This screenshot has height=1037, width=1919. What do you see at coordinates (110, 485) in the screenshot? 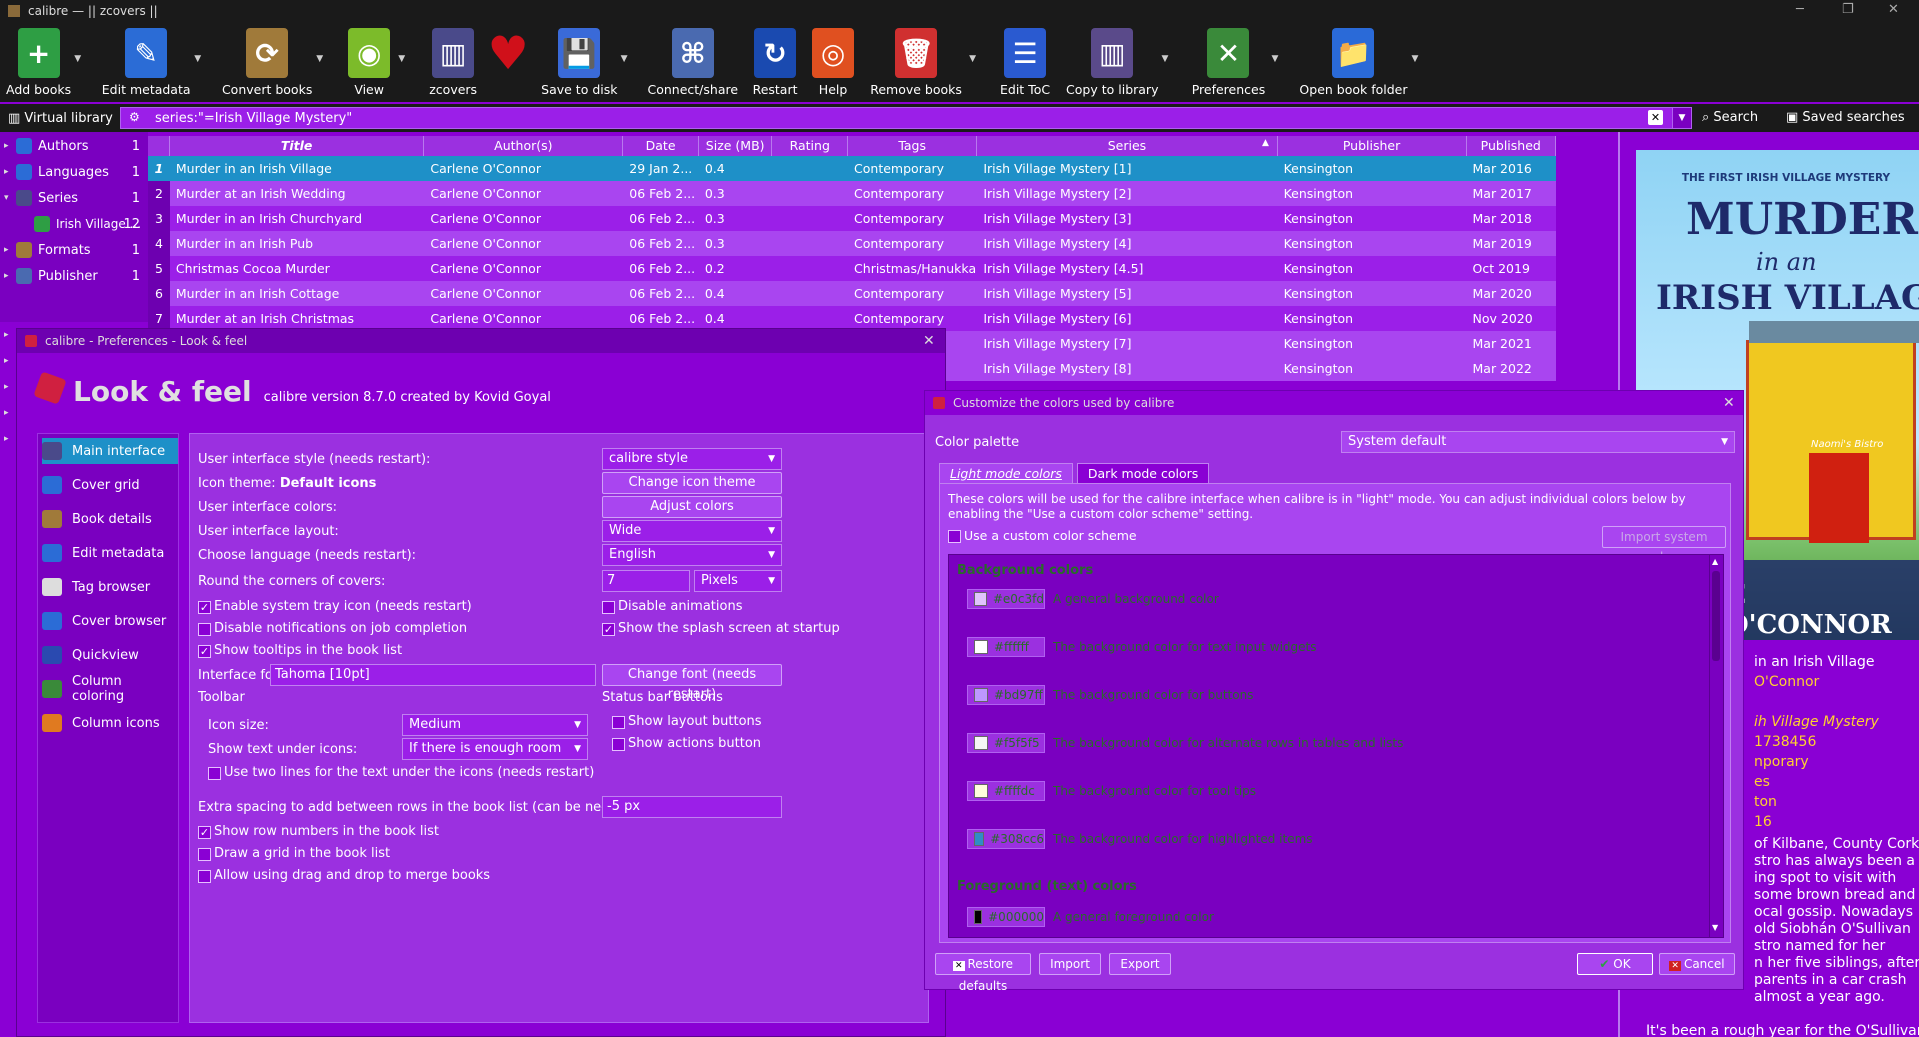
I see `nav-item-cover-grid: Cover grid` at bounding box center [110, 485].